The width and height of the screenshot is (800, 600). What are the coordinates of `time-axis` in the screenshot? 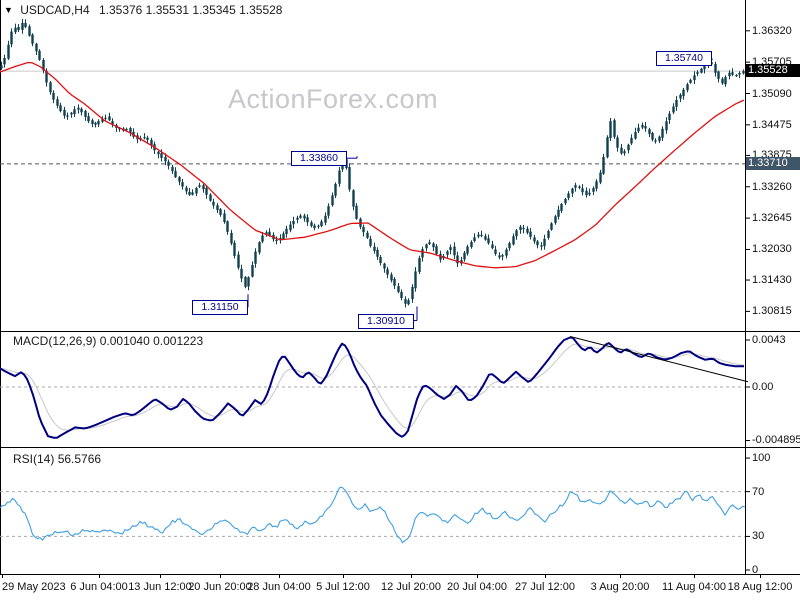 It's located at (400, 587).